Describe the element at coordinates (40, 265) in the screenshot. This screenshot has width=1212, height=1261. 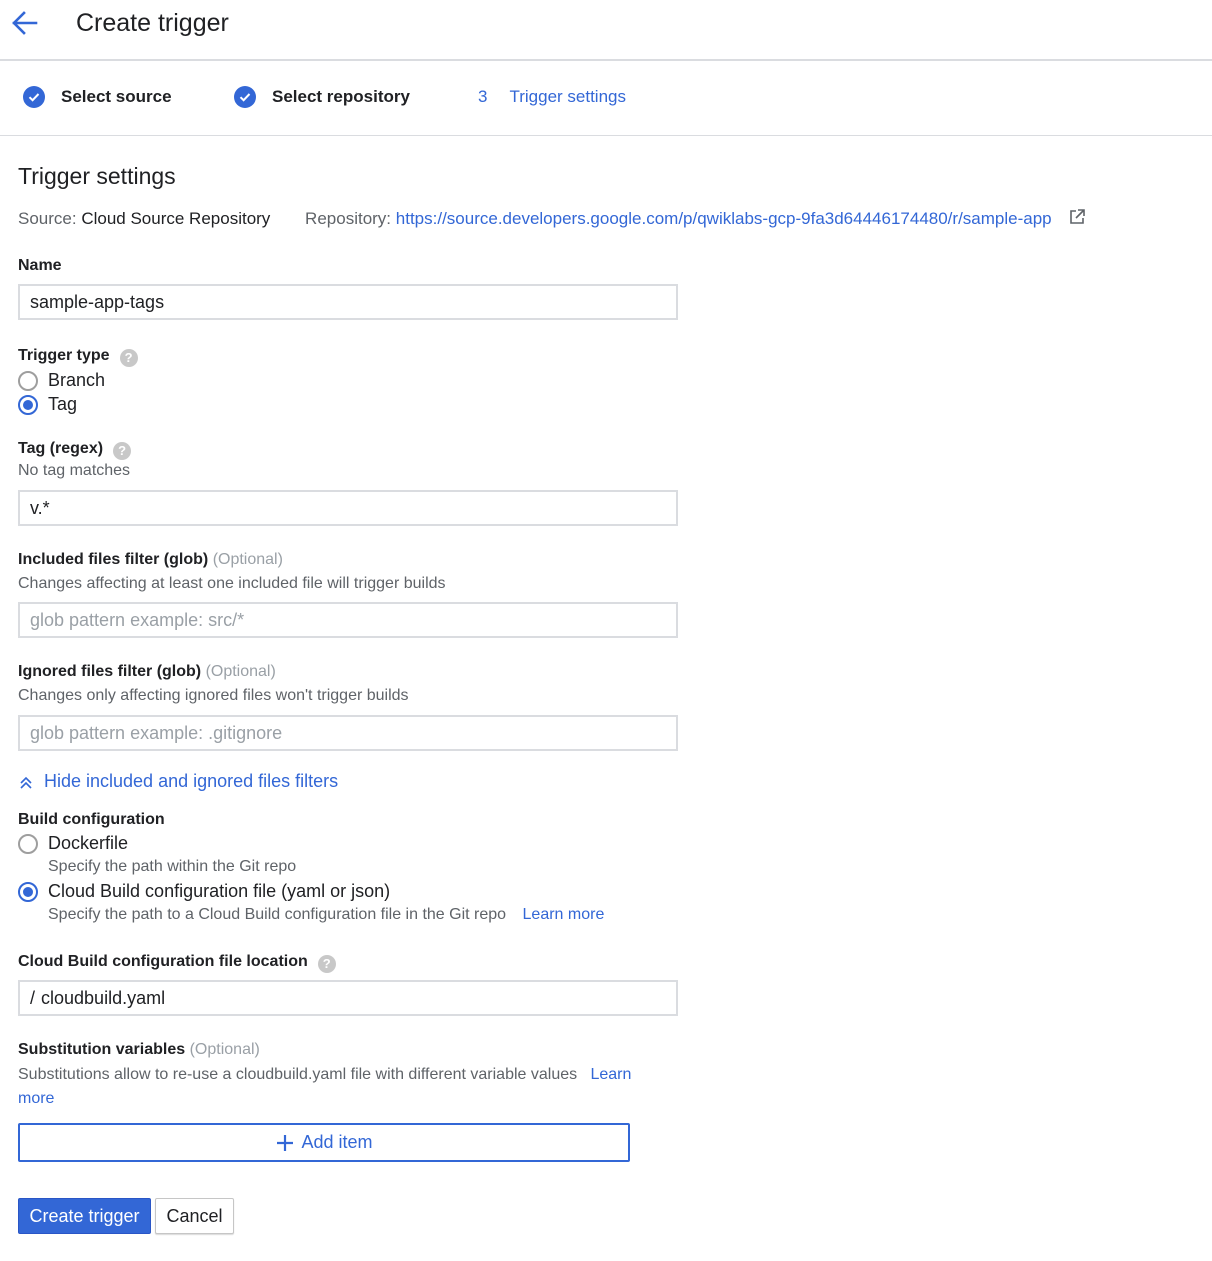
I see `name-label: Name` at that location.